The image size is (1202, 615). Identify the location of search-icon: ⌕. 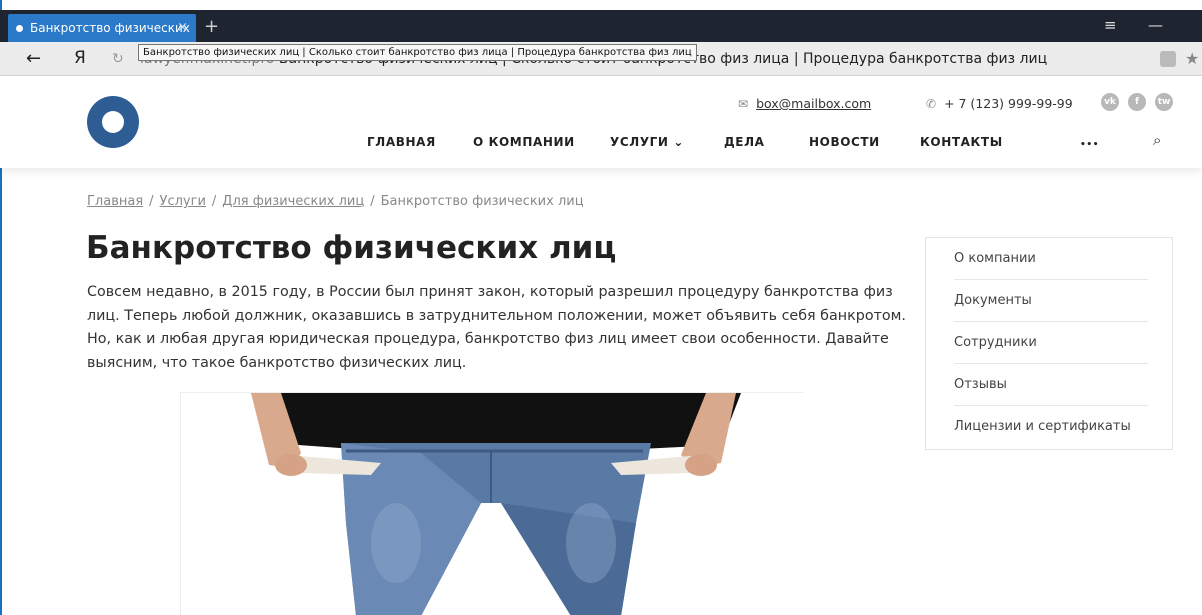
(1157, 140).